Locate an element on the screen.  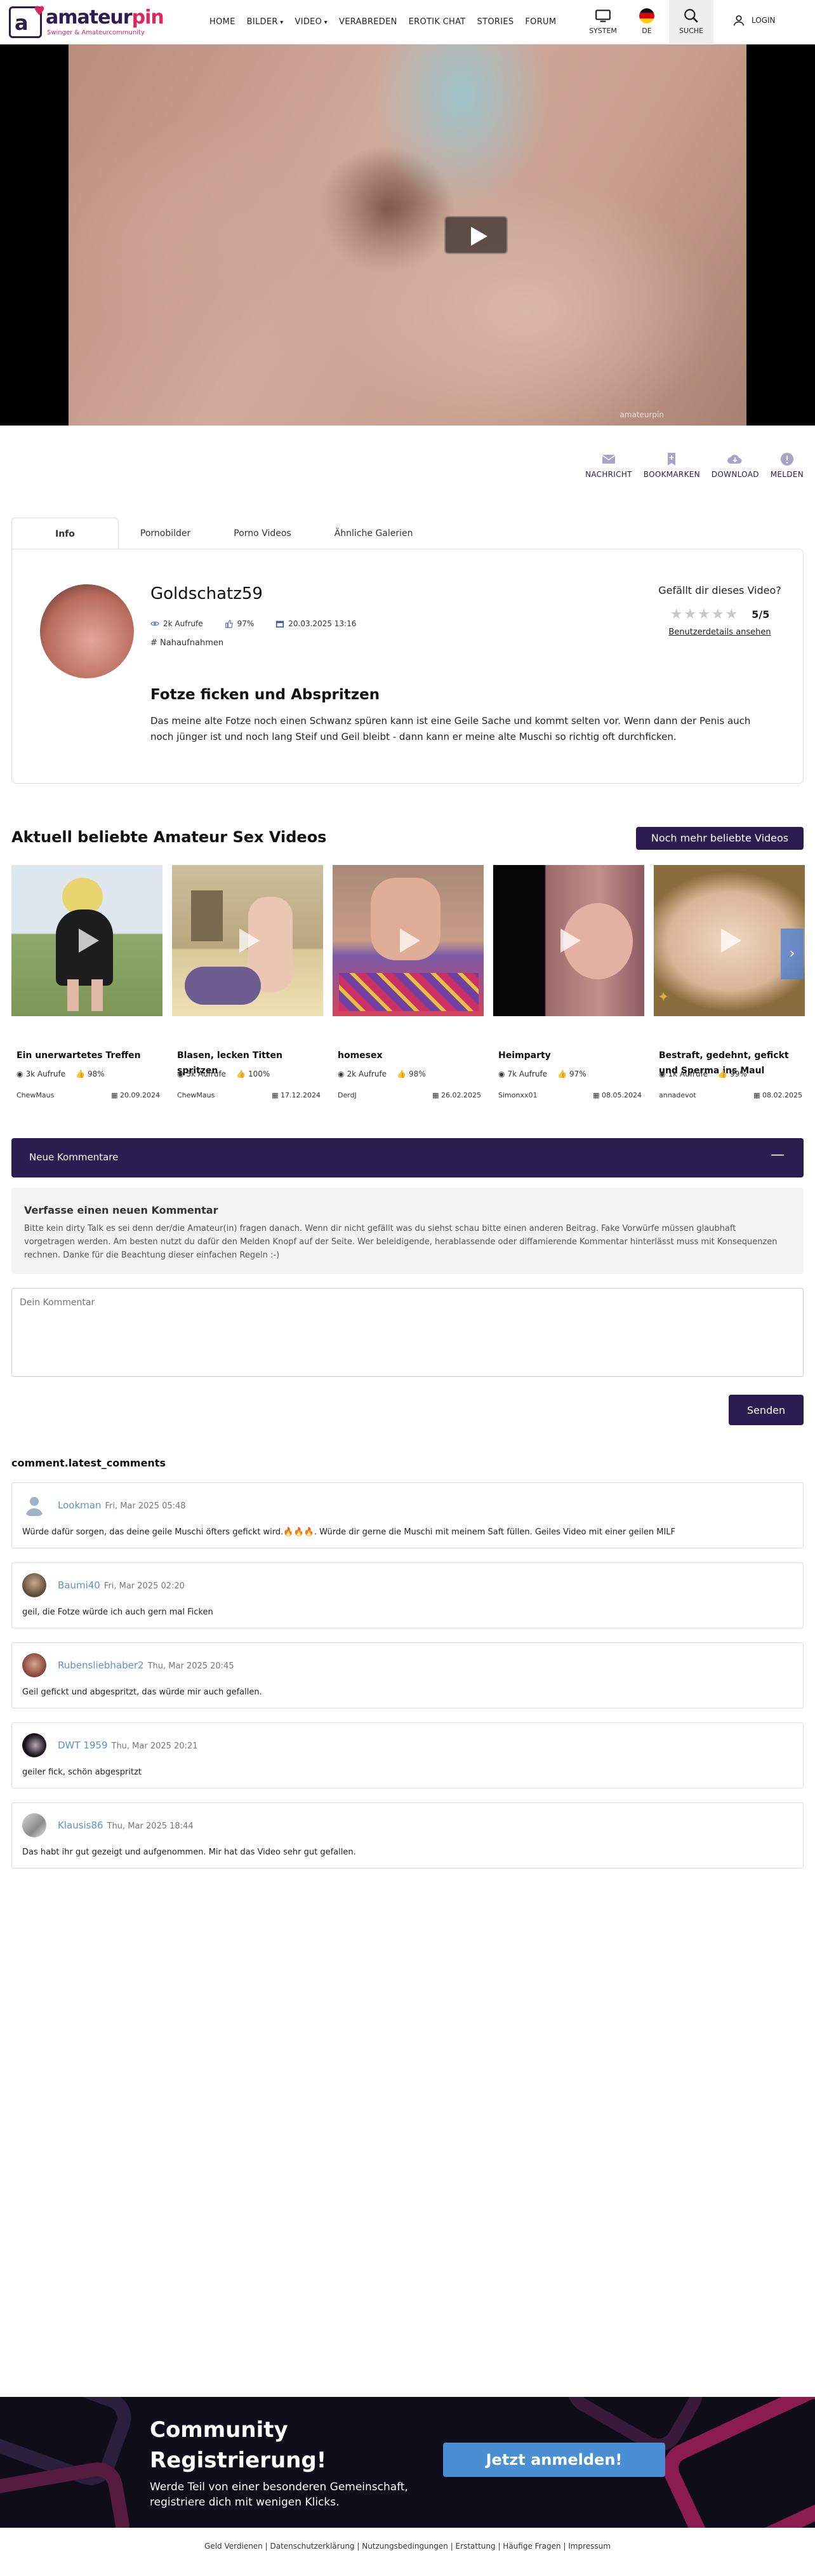
video-card-footer: DerdJ 26.02.2025 is located at coordinates (409, 1095).